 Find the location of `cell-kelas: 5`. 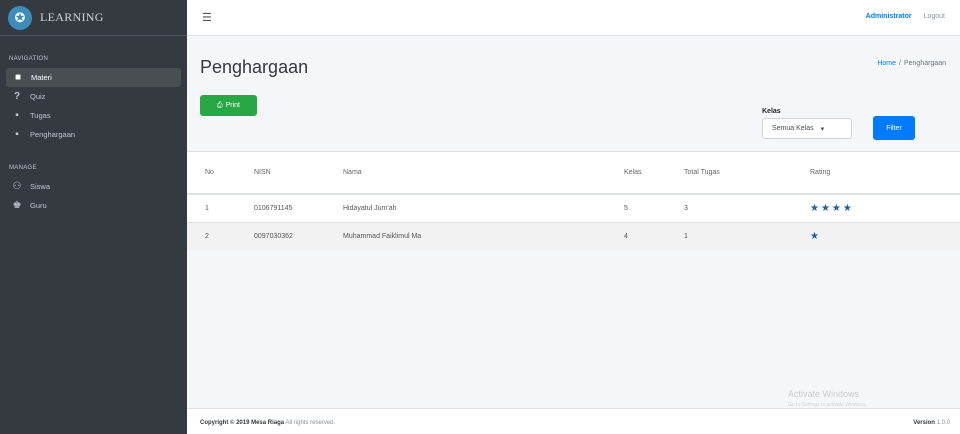

cell-kelas: 5 is located at coordinates (654, 207).